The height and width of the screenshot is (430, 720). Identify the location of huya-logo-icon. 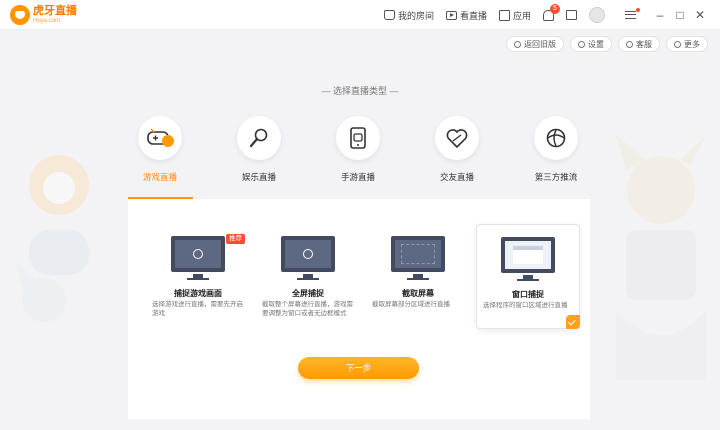
(20, 15).